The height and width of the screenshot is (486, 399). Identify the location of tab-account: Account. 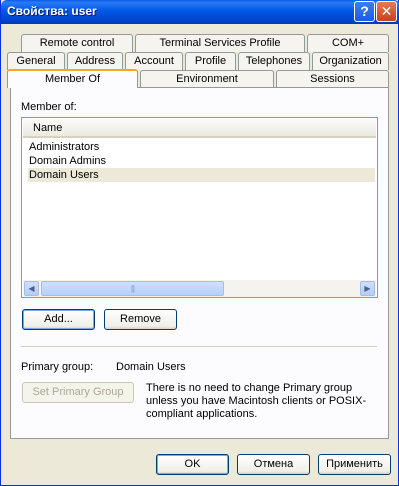
(154, 61).